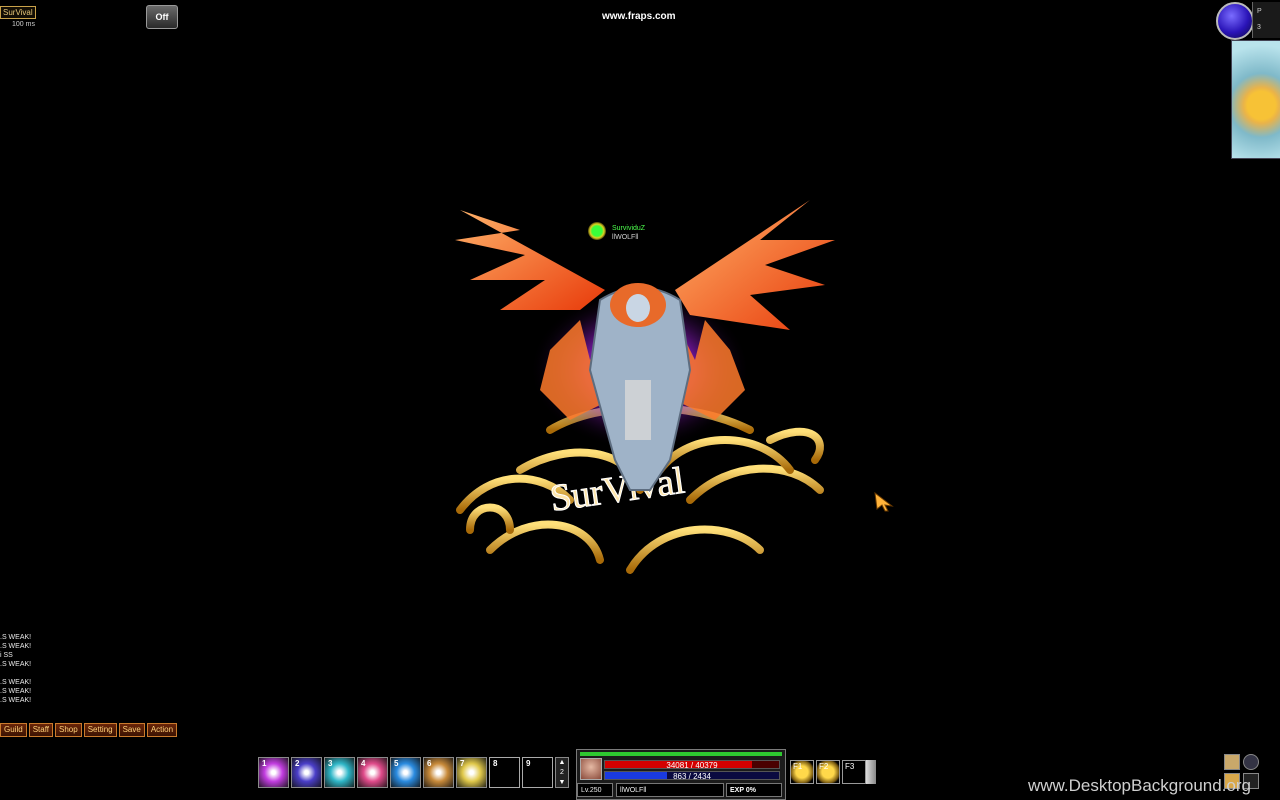 Image resolution: width=1280 pixels, height=800 pixels. What do you see at coordinates (504, 772) in the screenshot?
I see `skill-slot: 8` at bounding box center [504, 772].